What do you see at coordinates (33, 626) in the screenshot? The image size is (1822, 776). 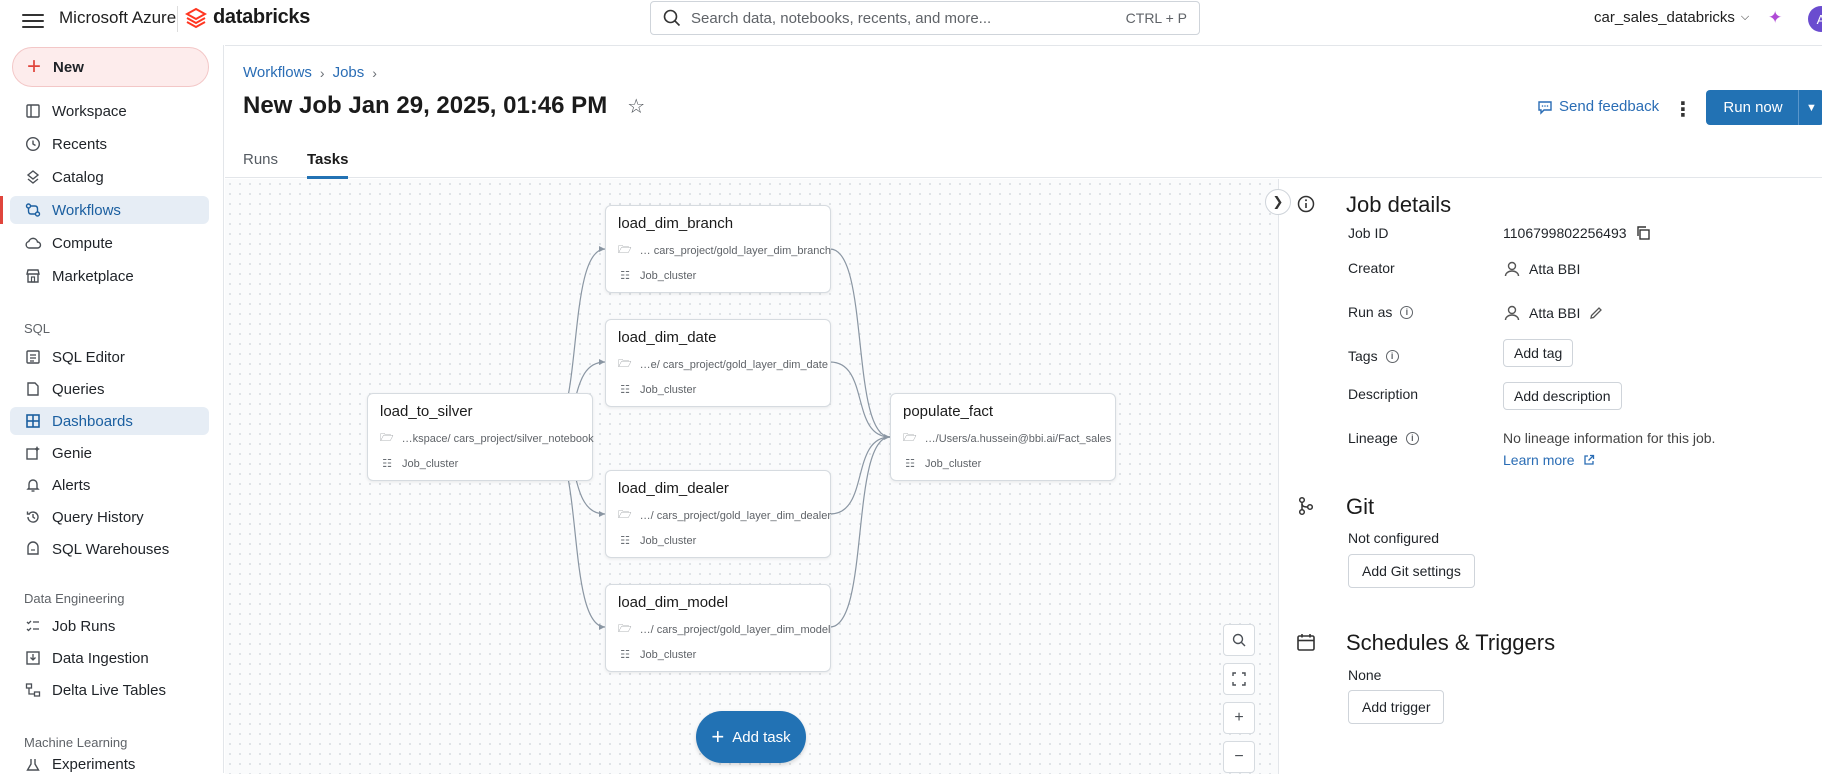 I see `job-runs-icon` at bounding box center [33, 626].